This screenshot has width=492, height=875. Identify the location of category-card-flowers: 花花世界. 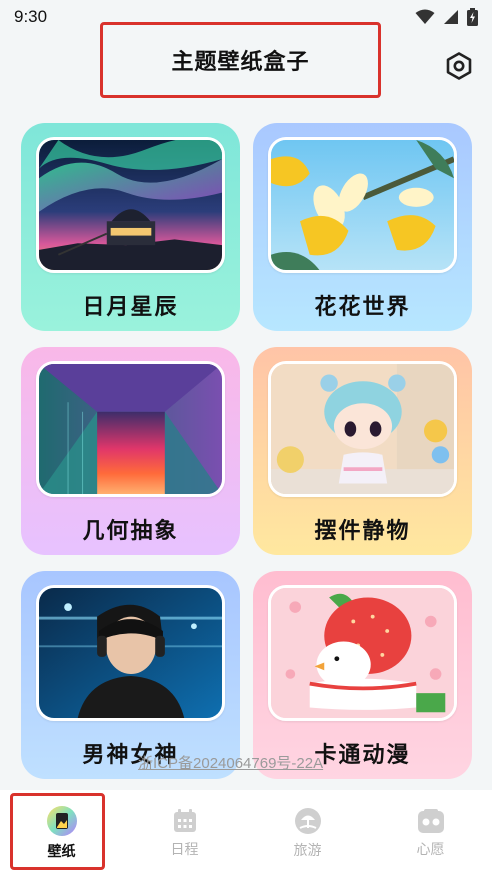
(362, 227).